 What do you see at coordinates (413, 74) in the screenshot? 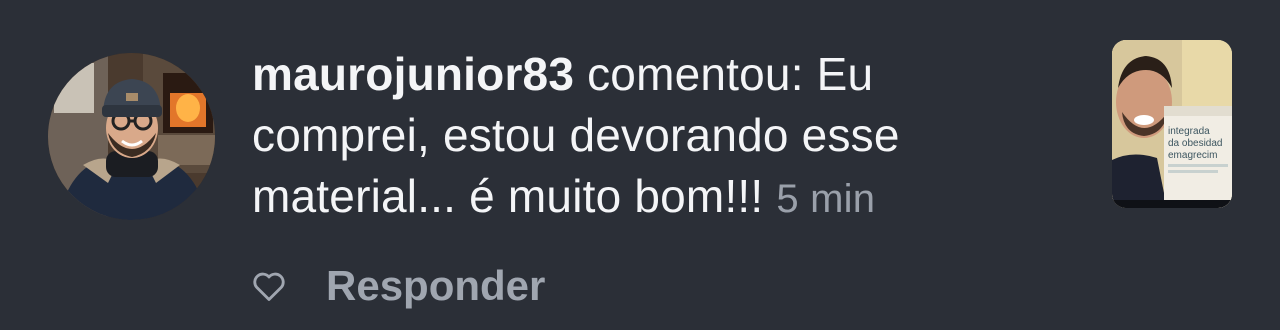
I see `comment-username: maurojunior83` at bounding box center [413, 74].